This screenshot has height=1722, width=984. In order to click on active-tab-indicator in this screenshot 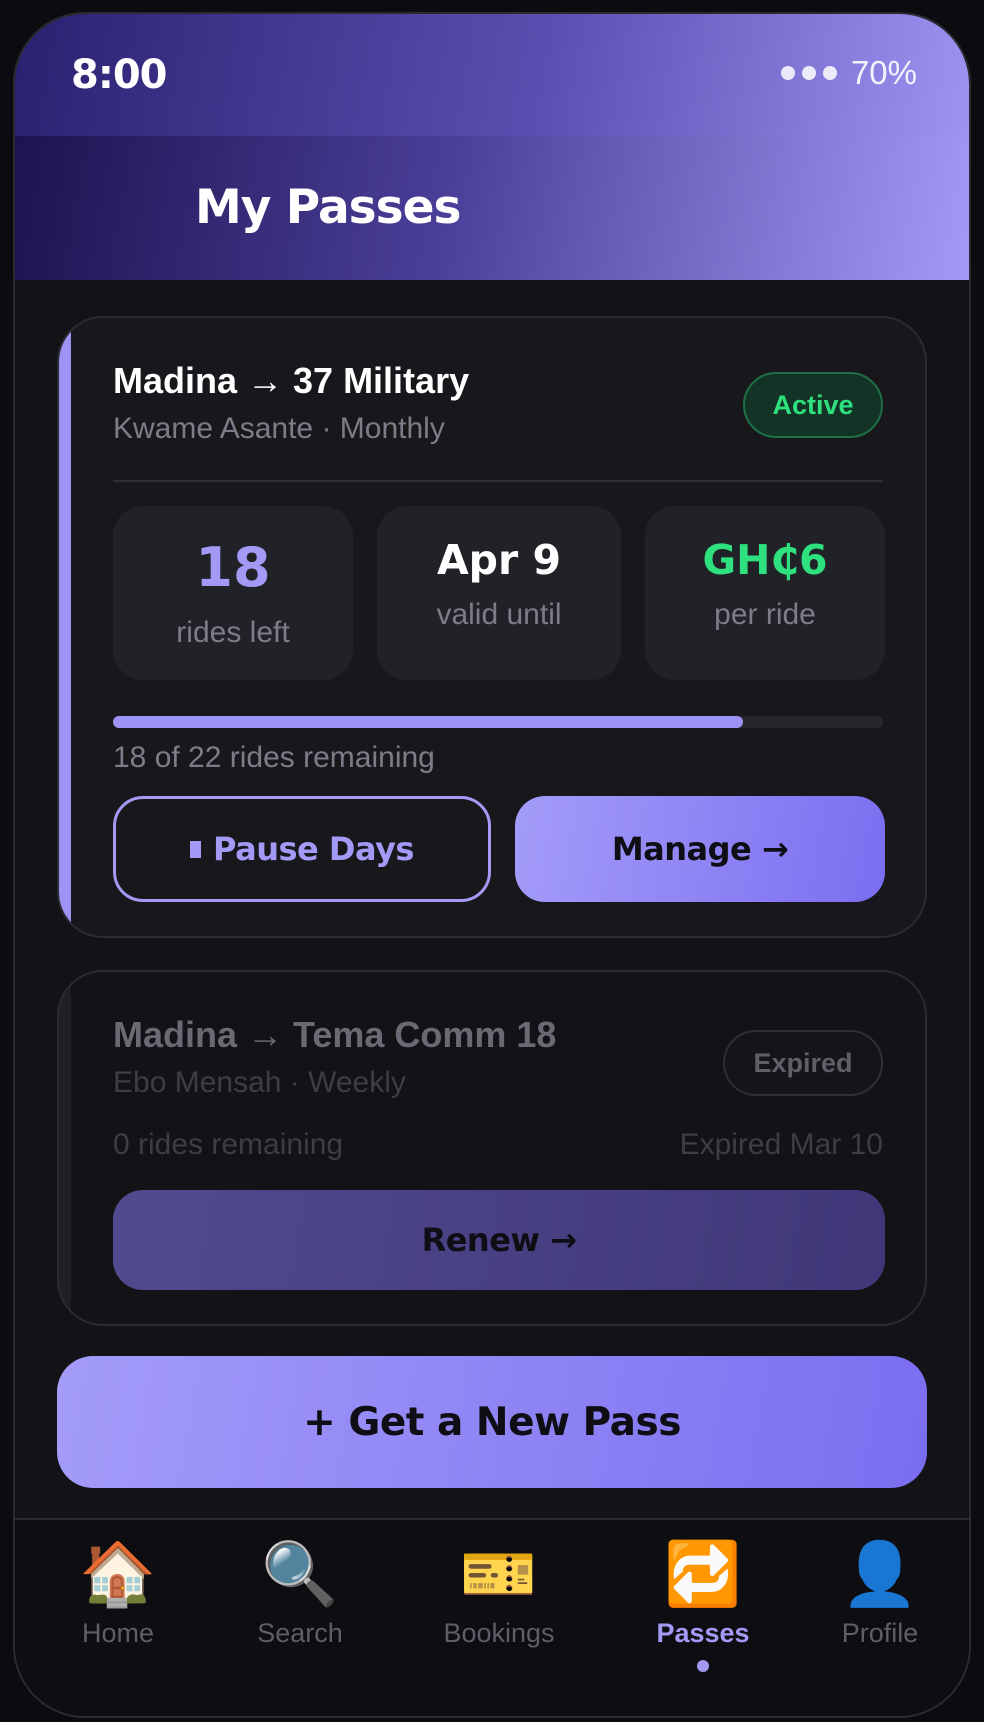, I will do `click(703, 1666)`.